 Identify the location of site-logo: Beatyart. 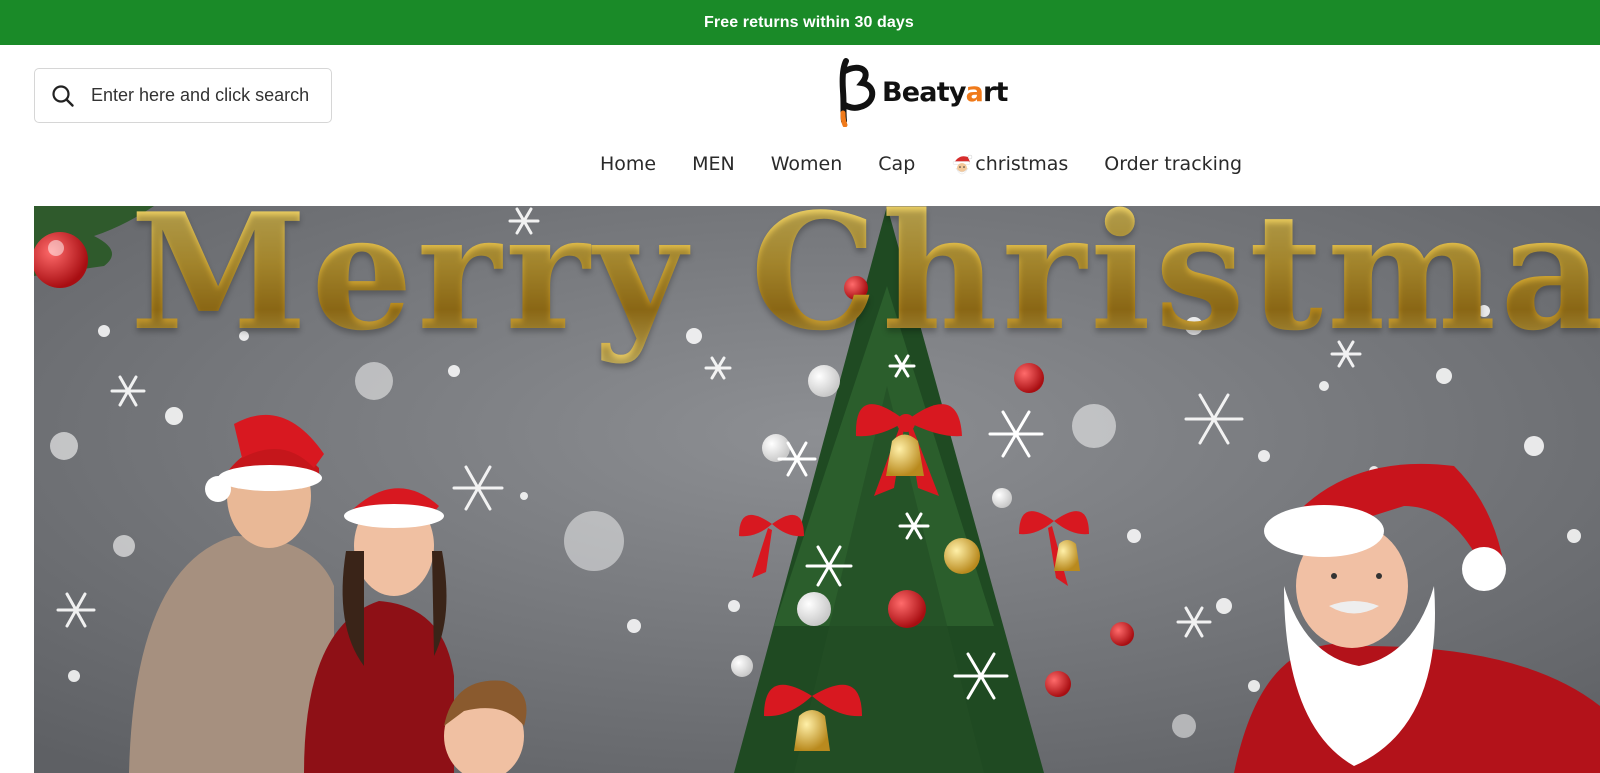
(922, 92).